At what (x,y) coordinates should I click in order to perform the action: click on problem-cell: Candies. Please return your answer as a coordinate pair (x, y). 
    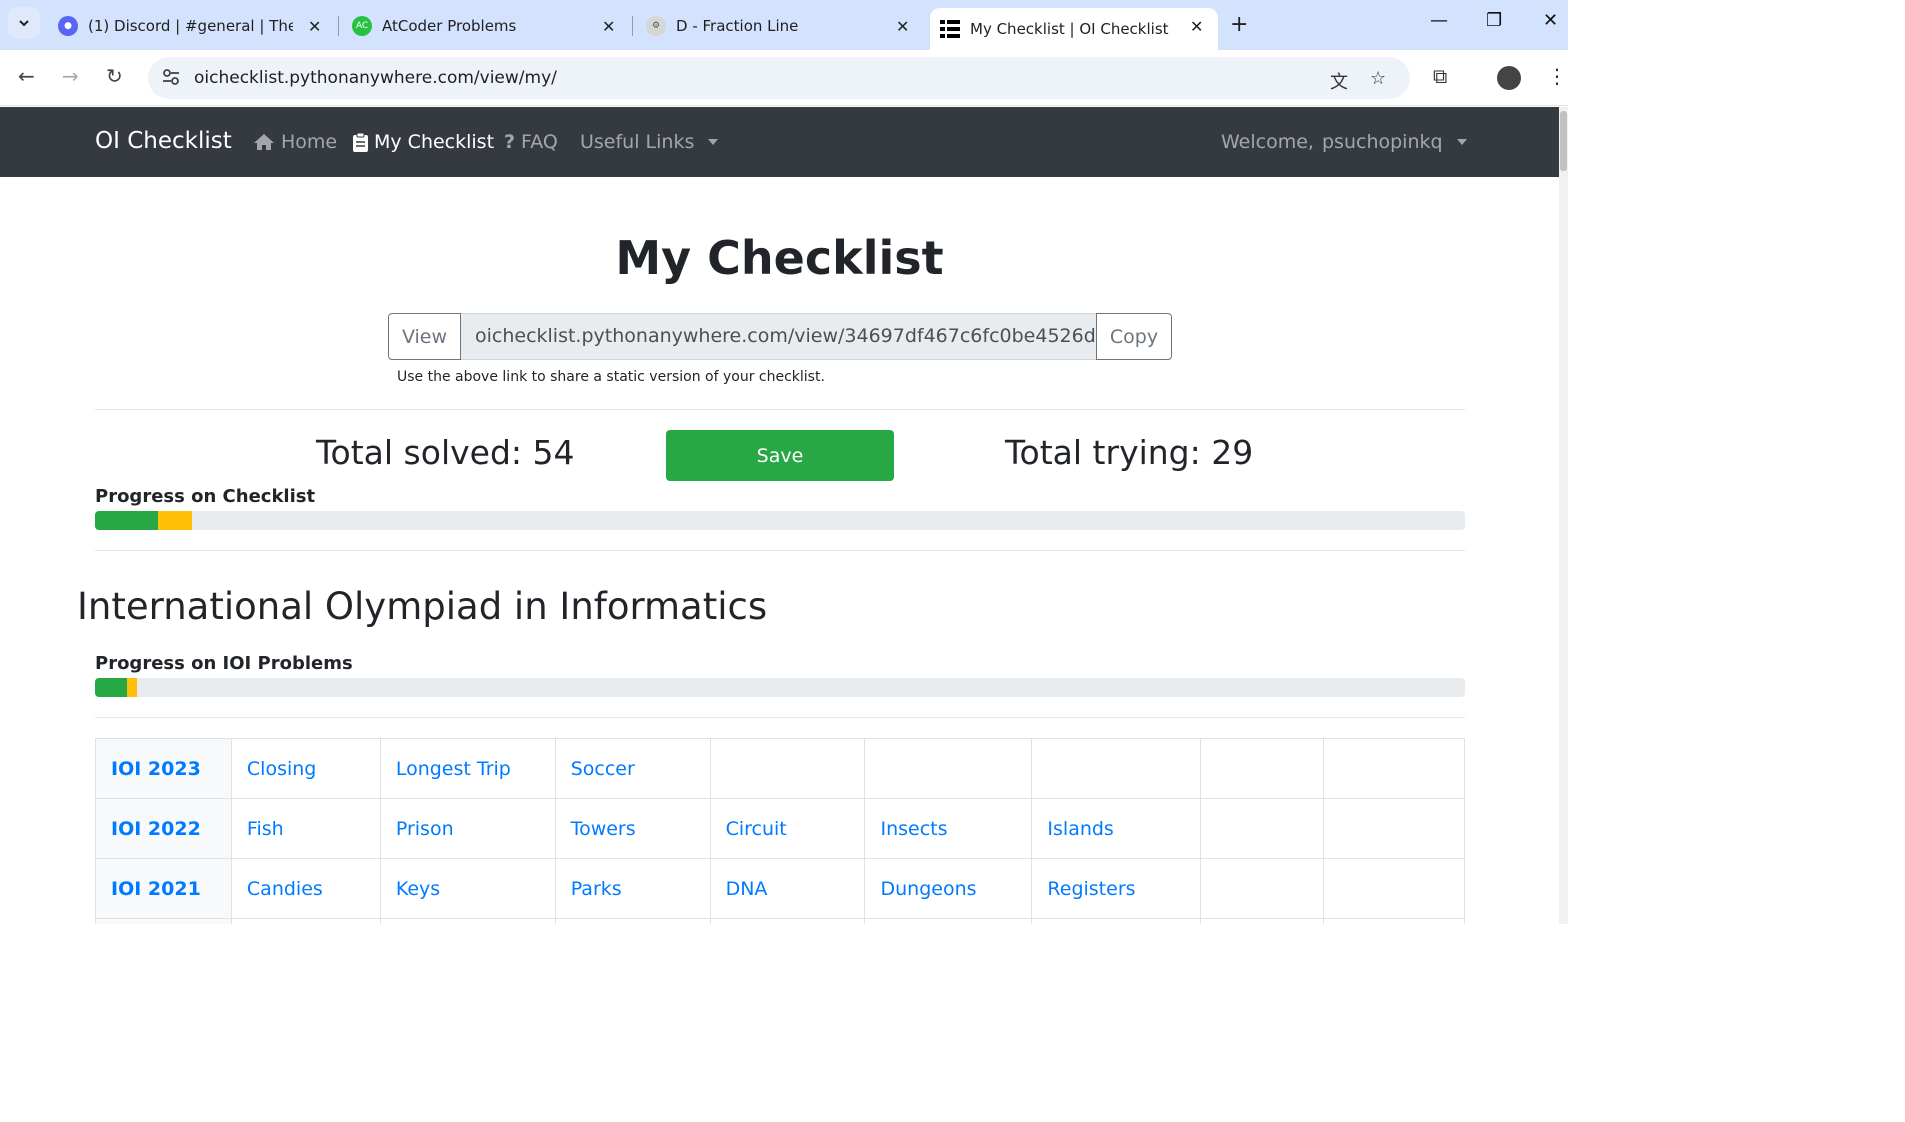
    Looking at the image, I should click on (305, 888).